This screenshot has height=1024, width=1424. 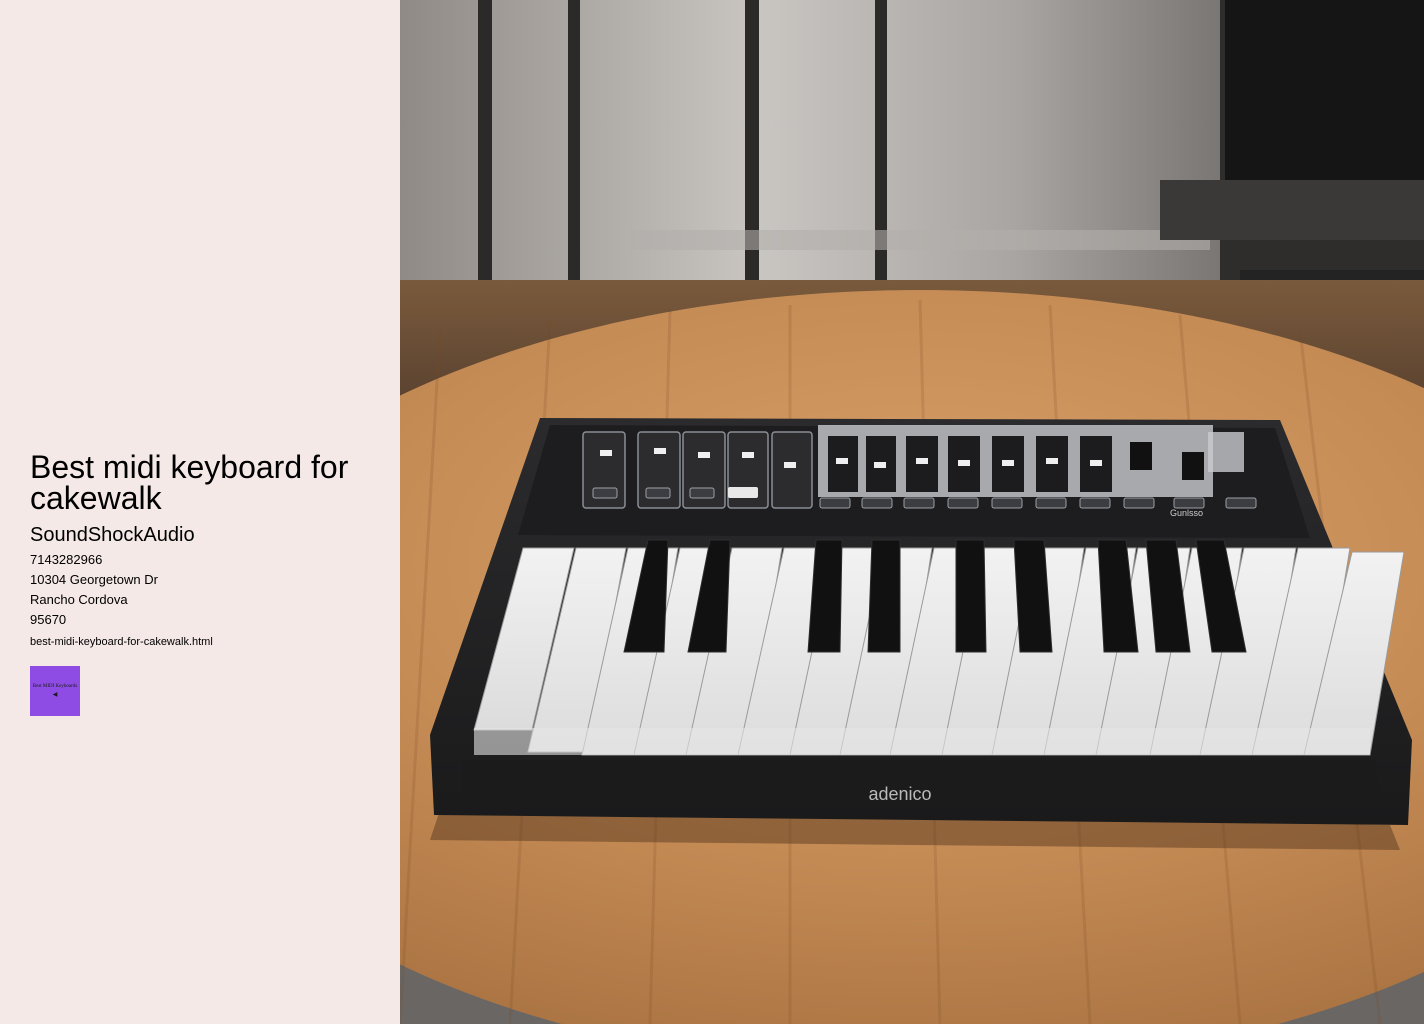 What do you see at coordinates (112, 535) in the screenshot?
I see `company-name: SoundShockAudio` at bounding box center [112, 535].